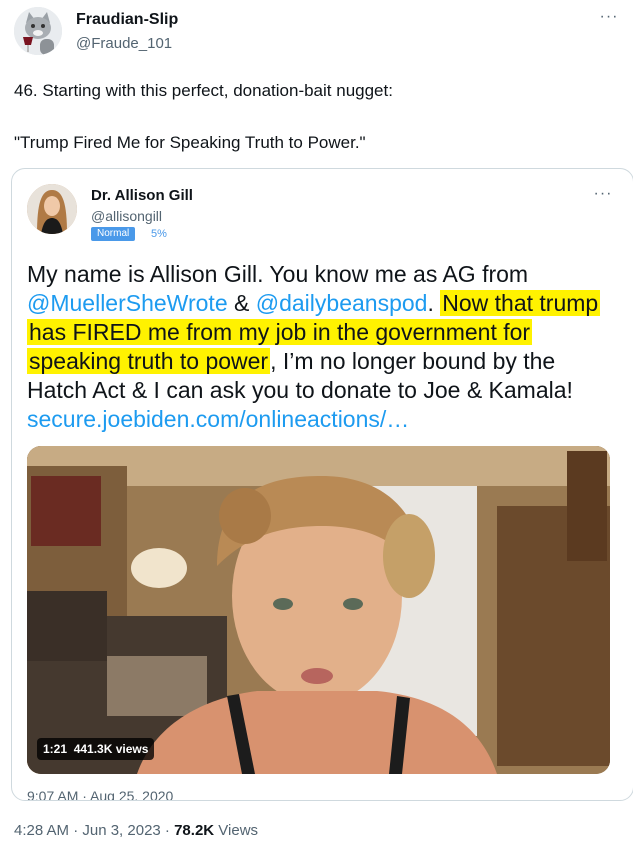  Describe the element at coordinates (142, 195) in the screenshot. I see `embedded-author-name: Dr. Allison Gill` at that location.